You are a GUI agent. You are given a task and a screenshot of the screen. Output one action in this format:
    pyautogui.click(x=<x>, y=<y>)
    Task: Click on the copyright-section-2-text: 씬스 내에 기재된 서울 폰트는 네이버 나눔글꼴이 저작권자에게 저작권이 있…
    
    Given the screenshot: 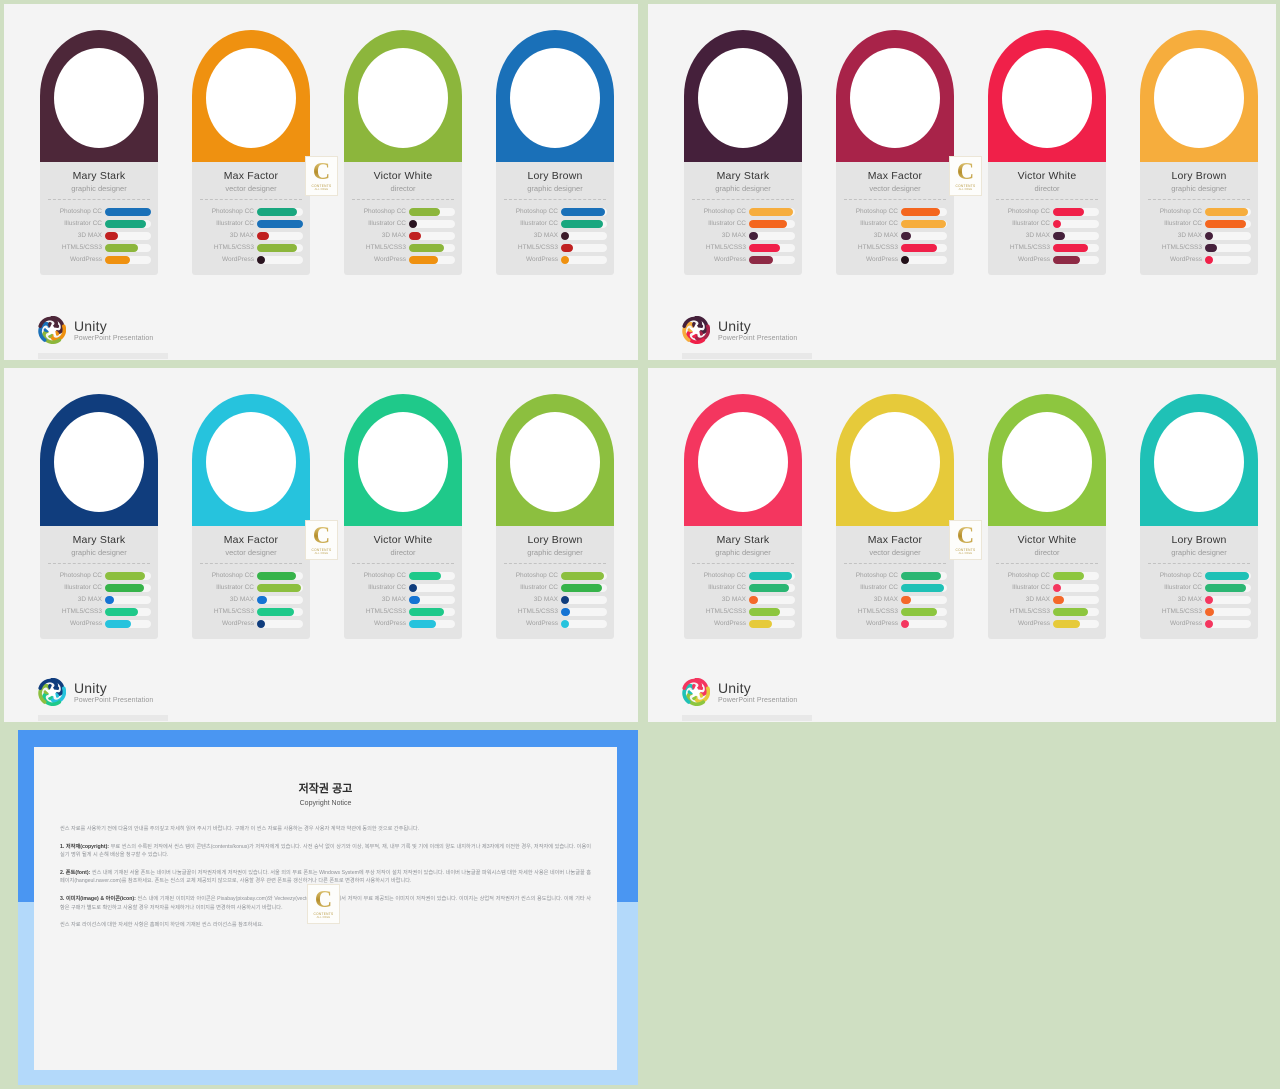 What is the action you would take?
    pyautogui.click(x=325, y=877)
    